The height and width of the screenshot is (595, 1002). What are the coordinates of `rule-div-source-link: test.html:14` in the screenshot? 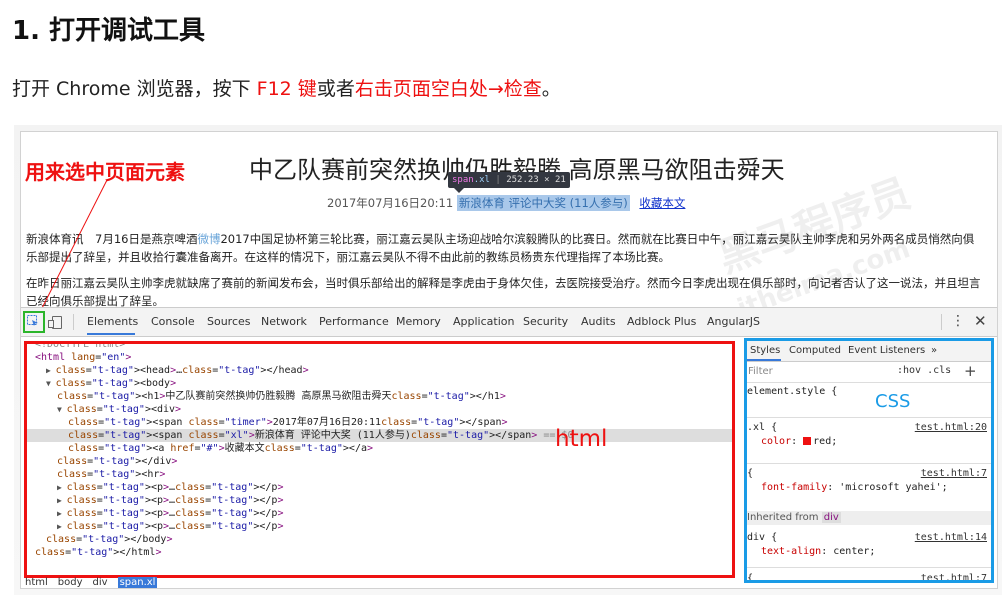 It's located at (951, 537).